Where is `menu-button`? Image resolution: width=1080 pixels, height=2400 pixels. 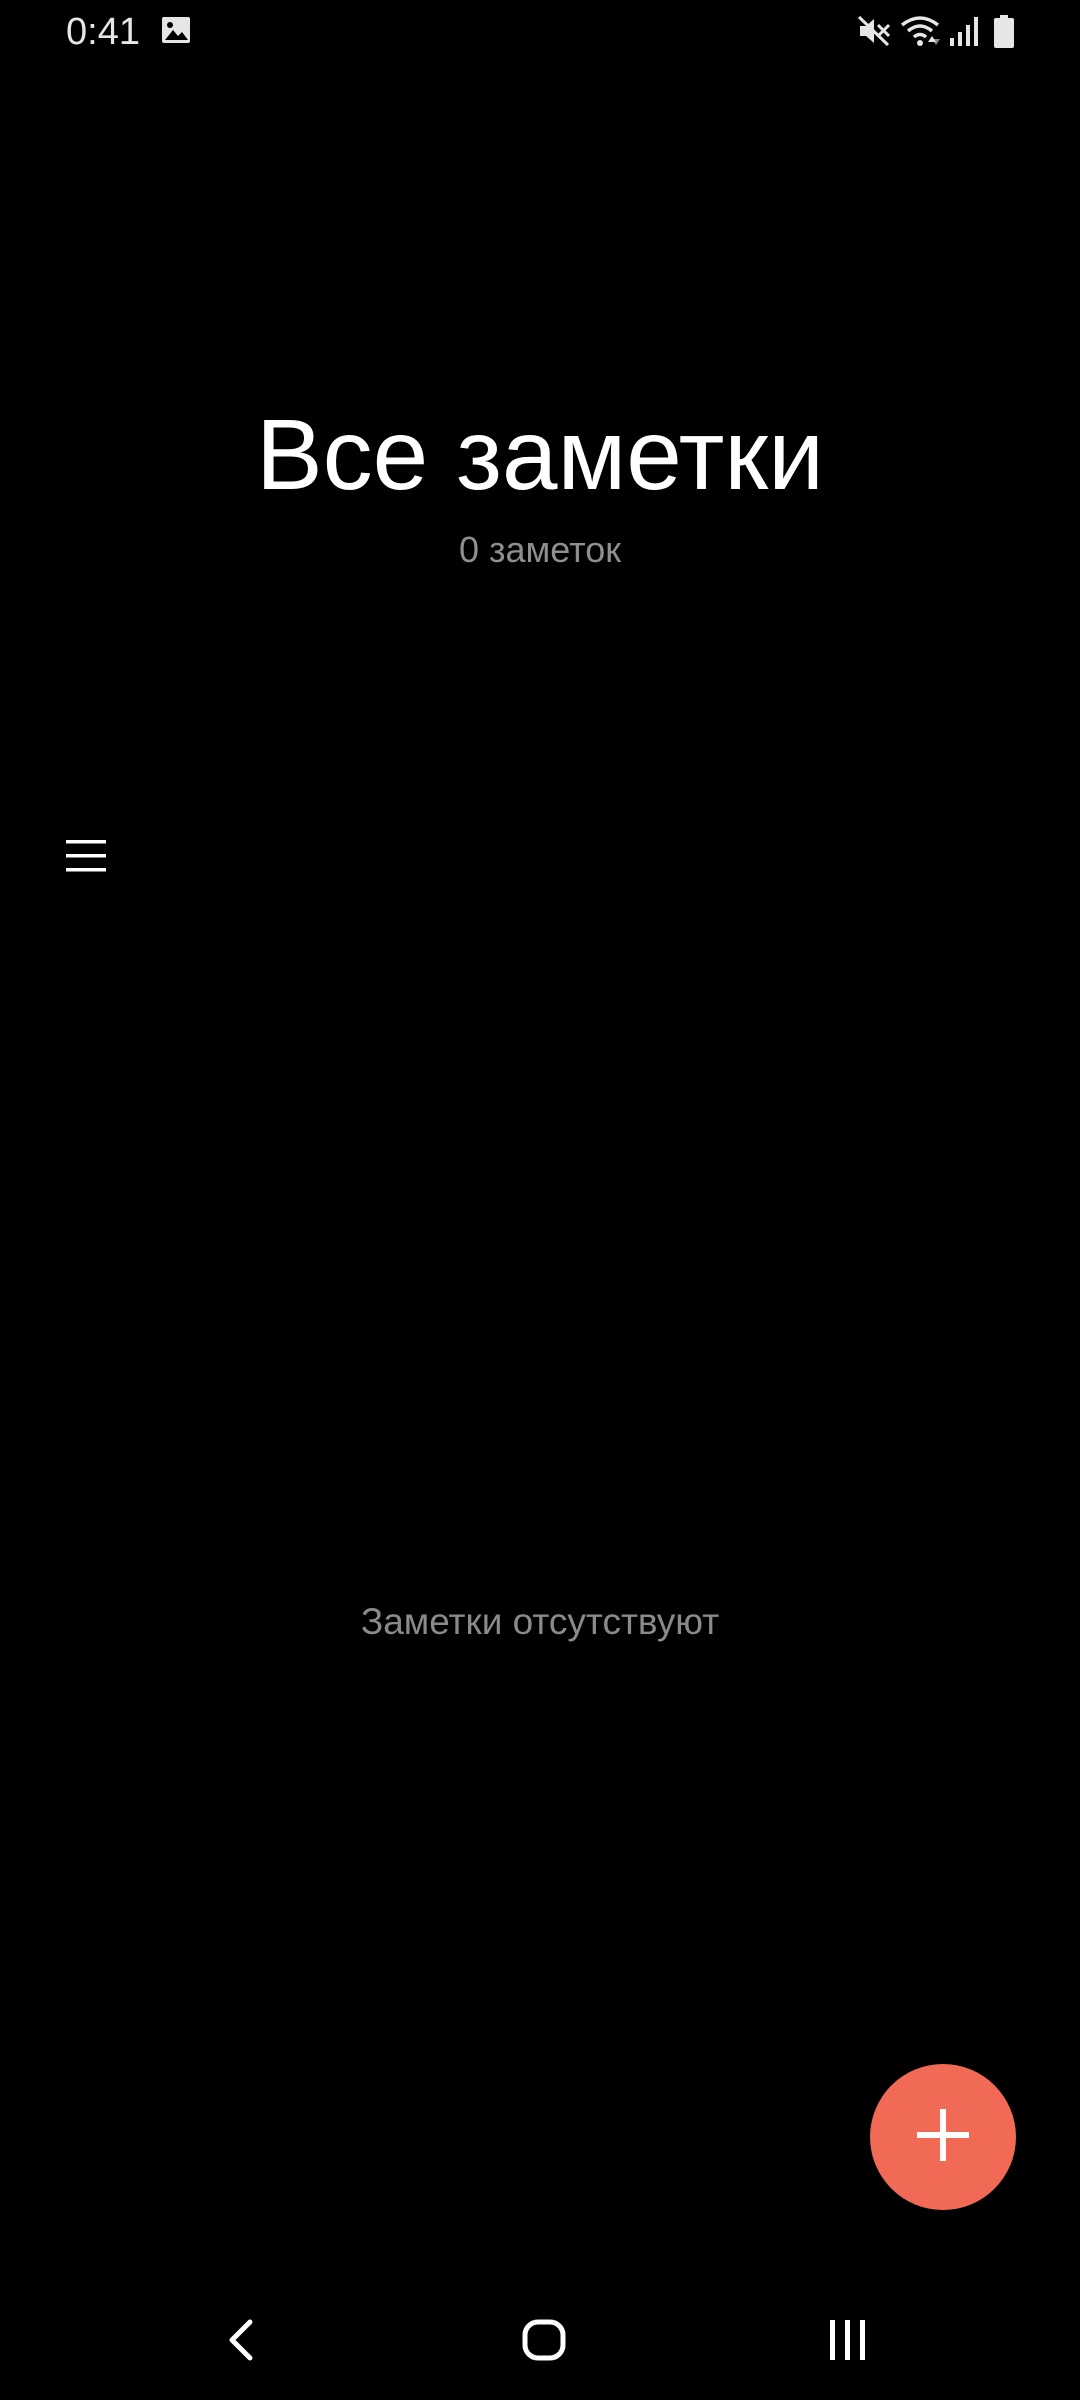
menu-button is located at coordinates (86, 858).